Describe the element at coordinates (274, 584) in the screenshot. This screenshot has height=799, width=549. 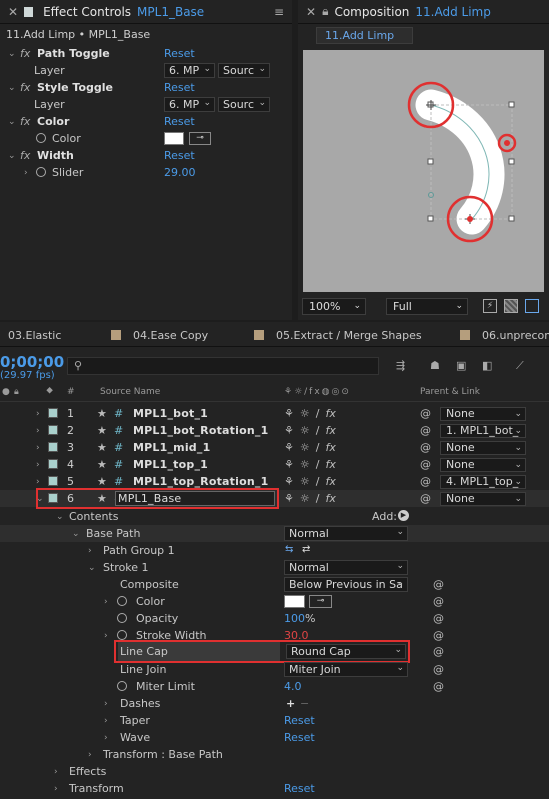
I see `composite-row: Composite Below Previous in Sa ⌄ @` at that location.